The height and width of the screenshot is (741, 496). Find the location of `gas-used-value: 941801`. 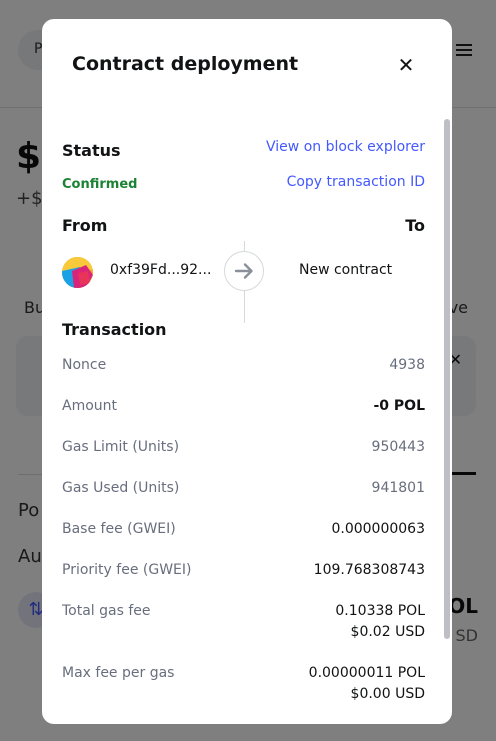

gas-used-value: 941801 is located at coordinates (398, 488).